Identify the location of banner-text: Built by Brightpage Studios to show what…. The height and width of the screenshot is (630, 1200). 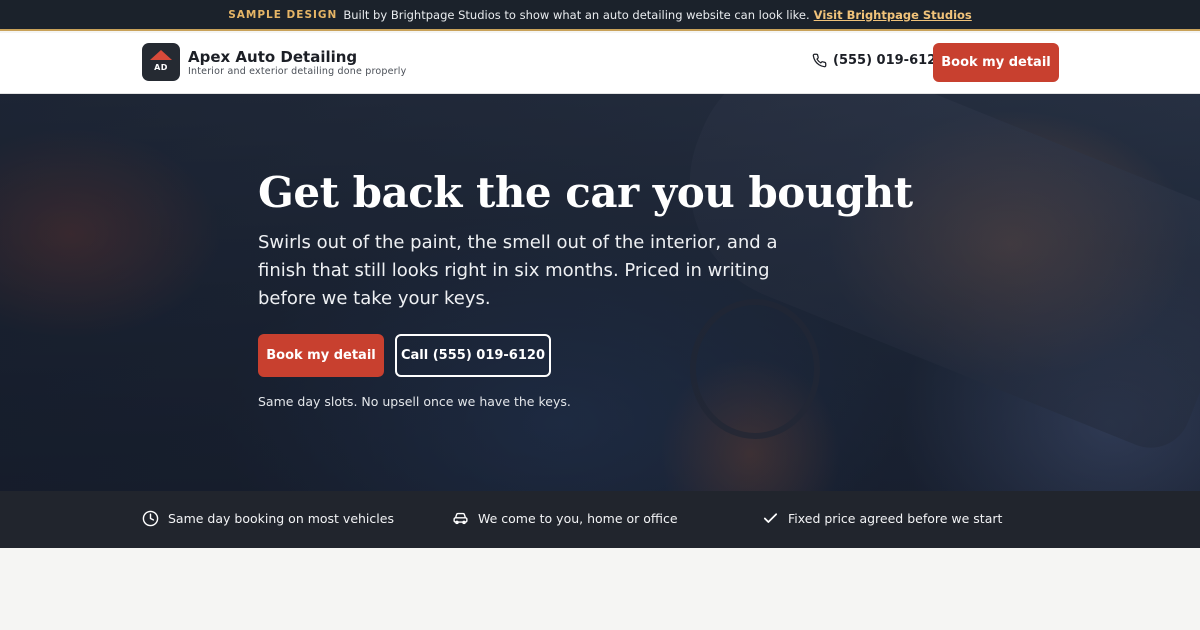
(576, 14).